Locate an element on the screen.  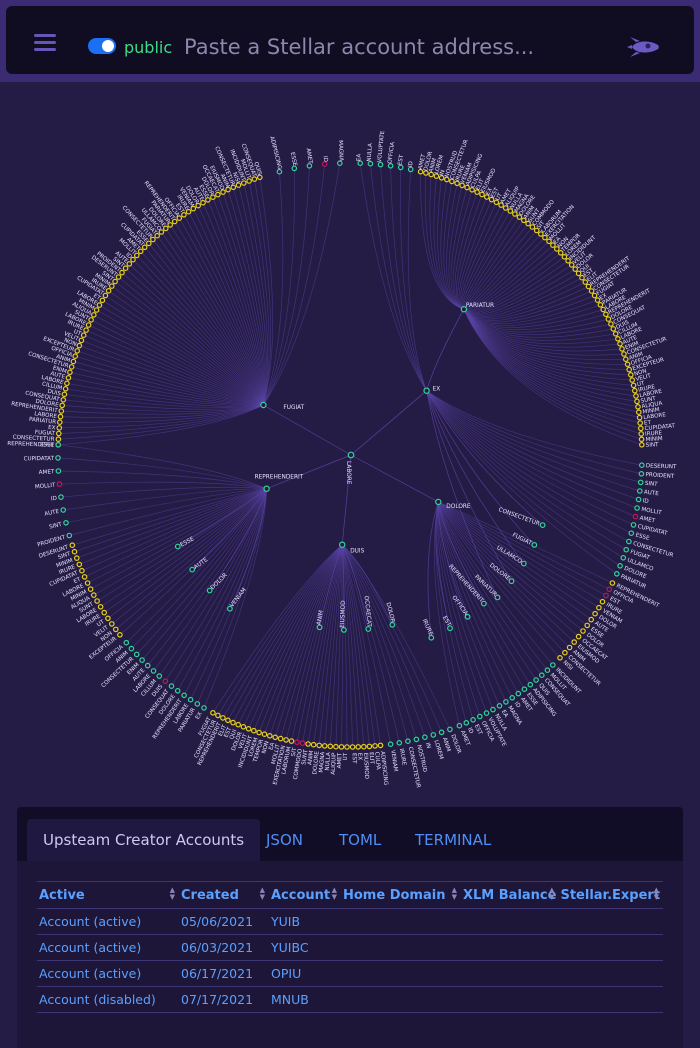
column-header-account: Account ▲ ▼ is located at coordinates (305, 895).